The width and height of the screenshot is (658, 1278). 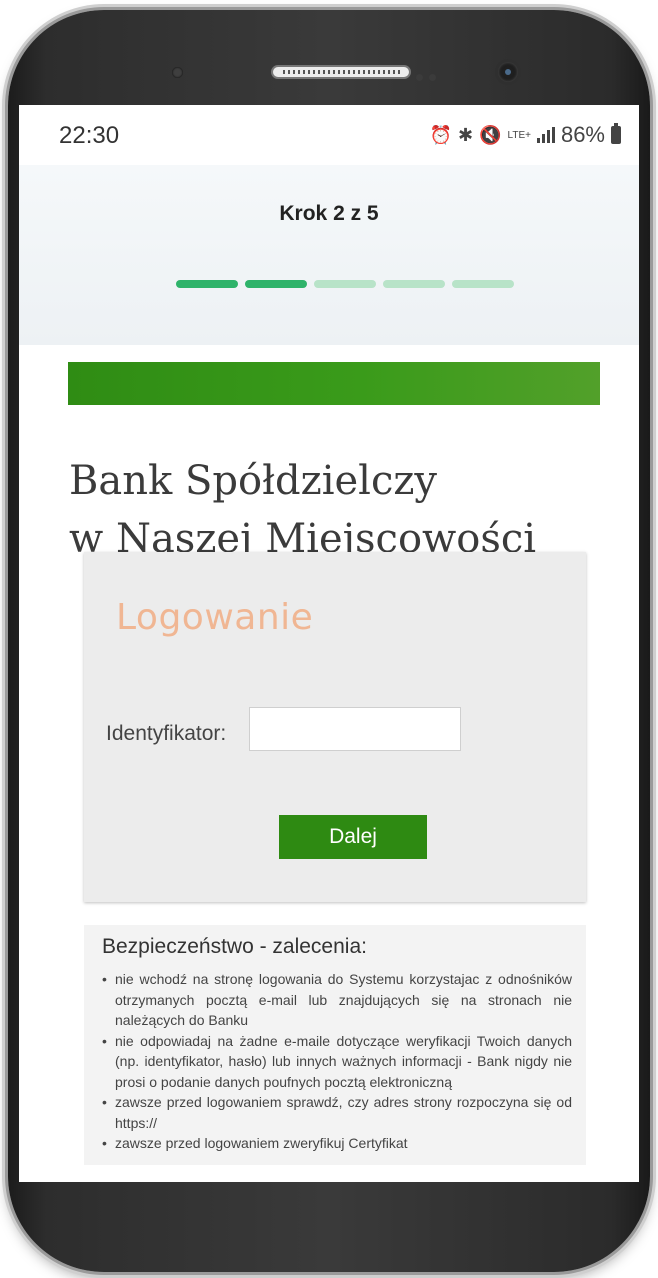 I want to click on bank-header-bar, so click(x=334, y=383).